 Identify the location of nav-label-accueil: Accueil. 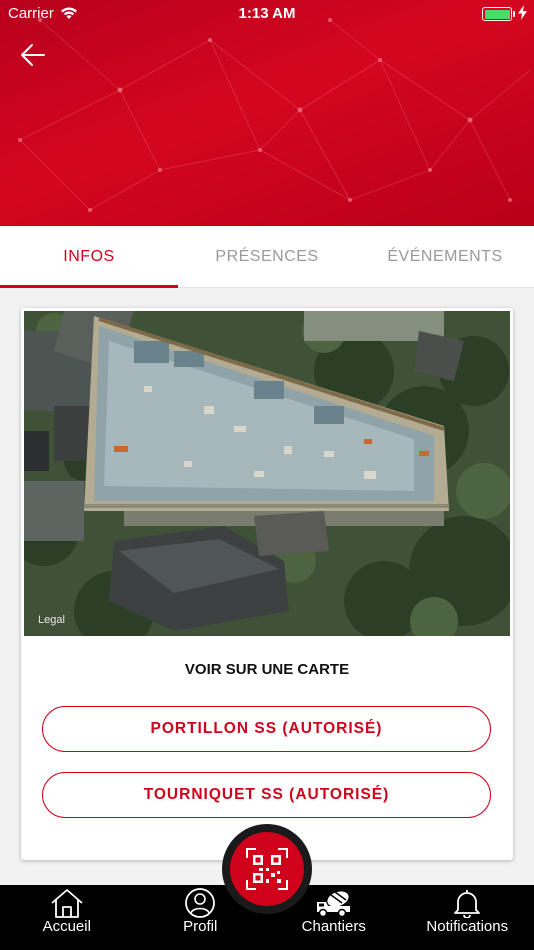
(66, 926).